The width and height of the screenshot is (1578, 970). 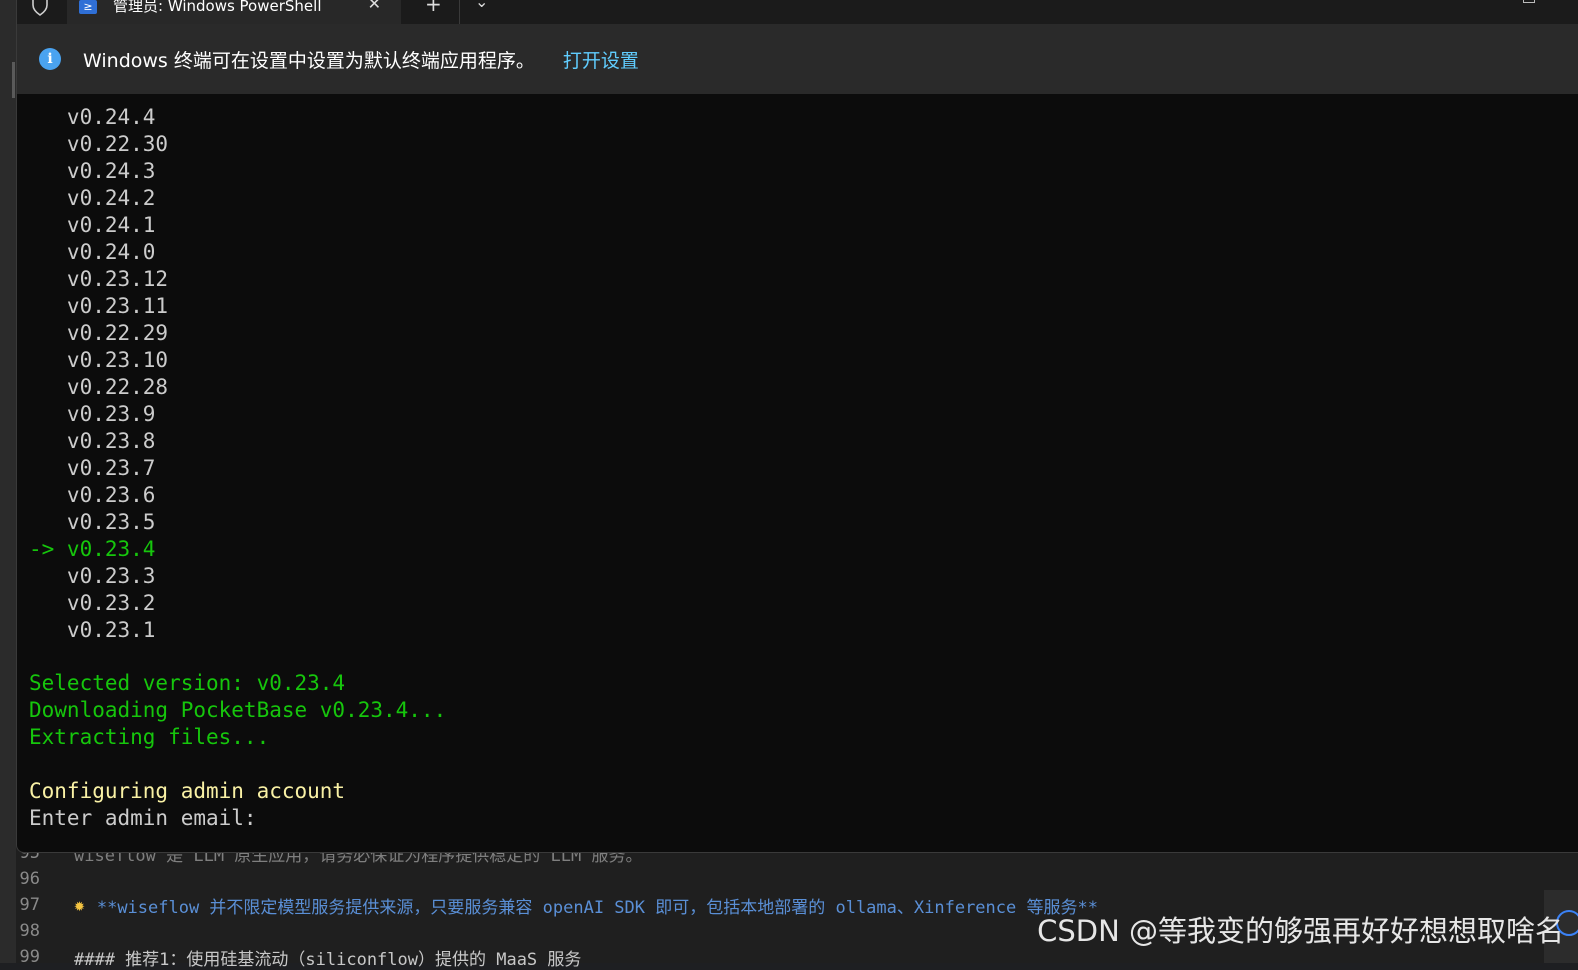 What do you see at coordinates (29, 879) in the screenshot?
I see `line-number: 96` at bounding box center [29, 879].